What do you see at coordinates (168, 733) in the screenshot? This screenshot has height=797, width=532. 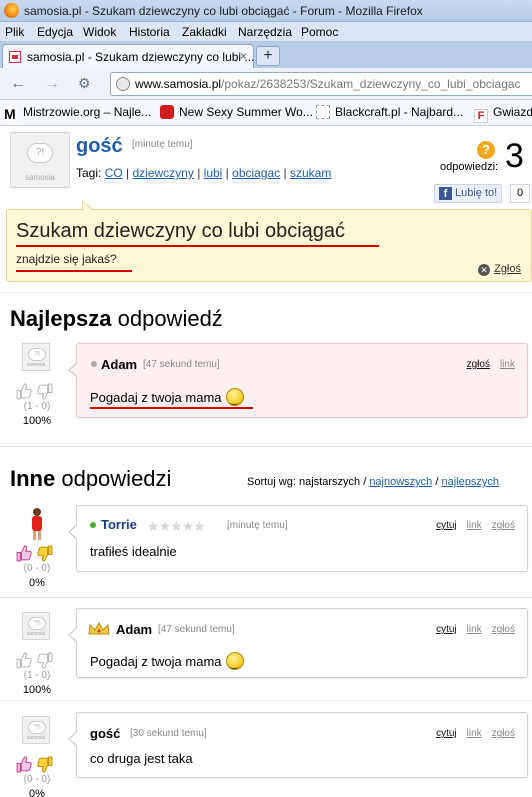 I see `answer-time: [30 sekund temu]` at bounding box center [168, 733].